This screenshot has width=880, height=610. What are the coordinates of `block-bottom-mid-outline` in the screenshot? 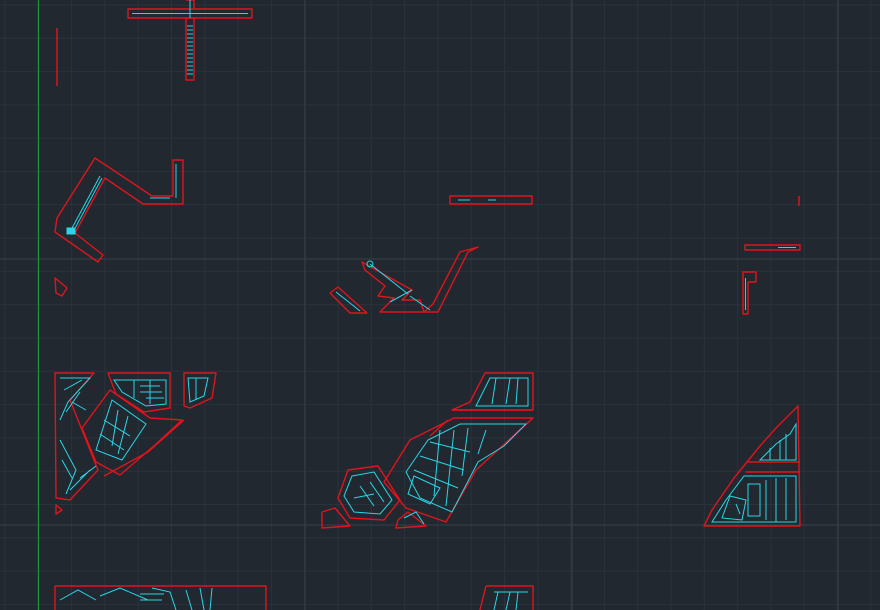 It's located at (510, 597).